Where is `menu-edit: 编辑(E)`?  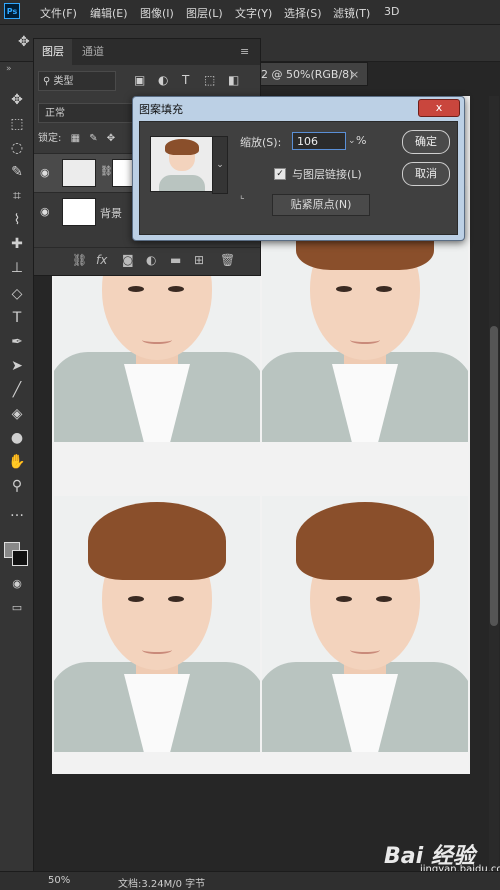 menu-edit: 编辑(E) is located at coordinates (109, 13).